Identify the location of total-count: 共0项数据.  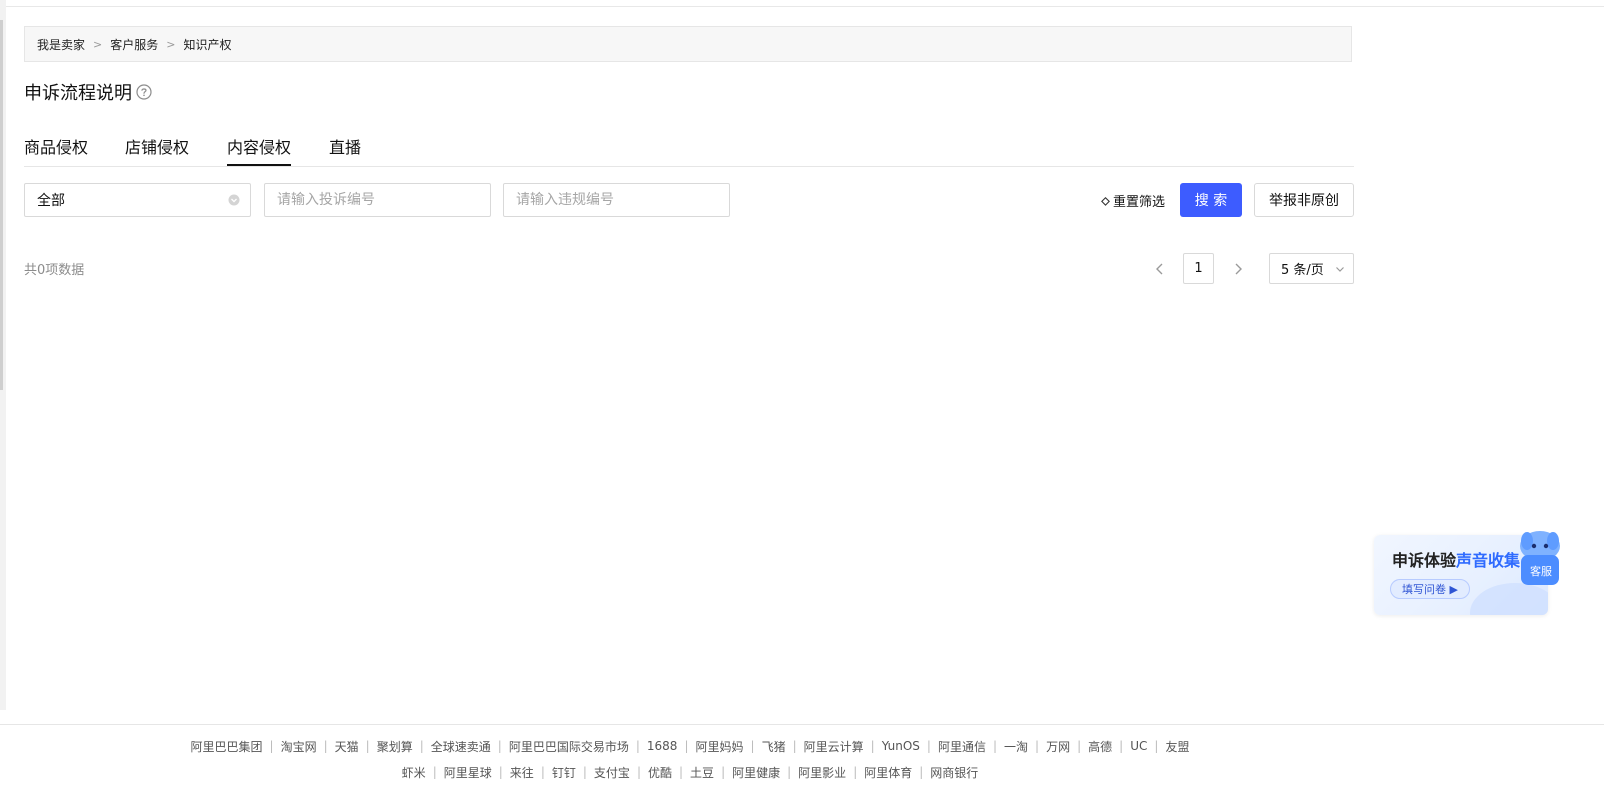
(54, 270).